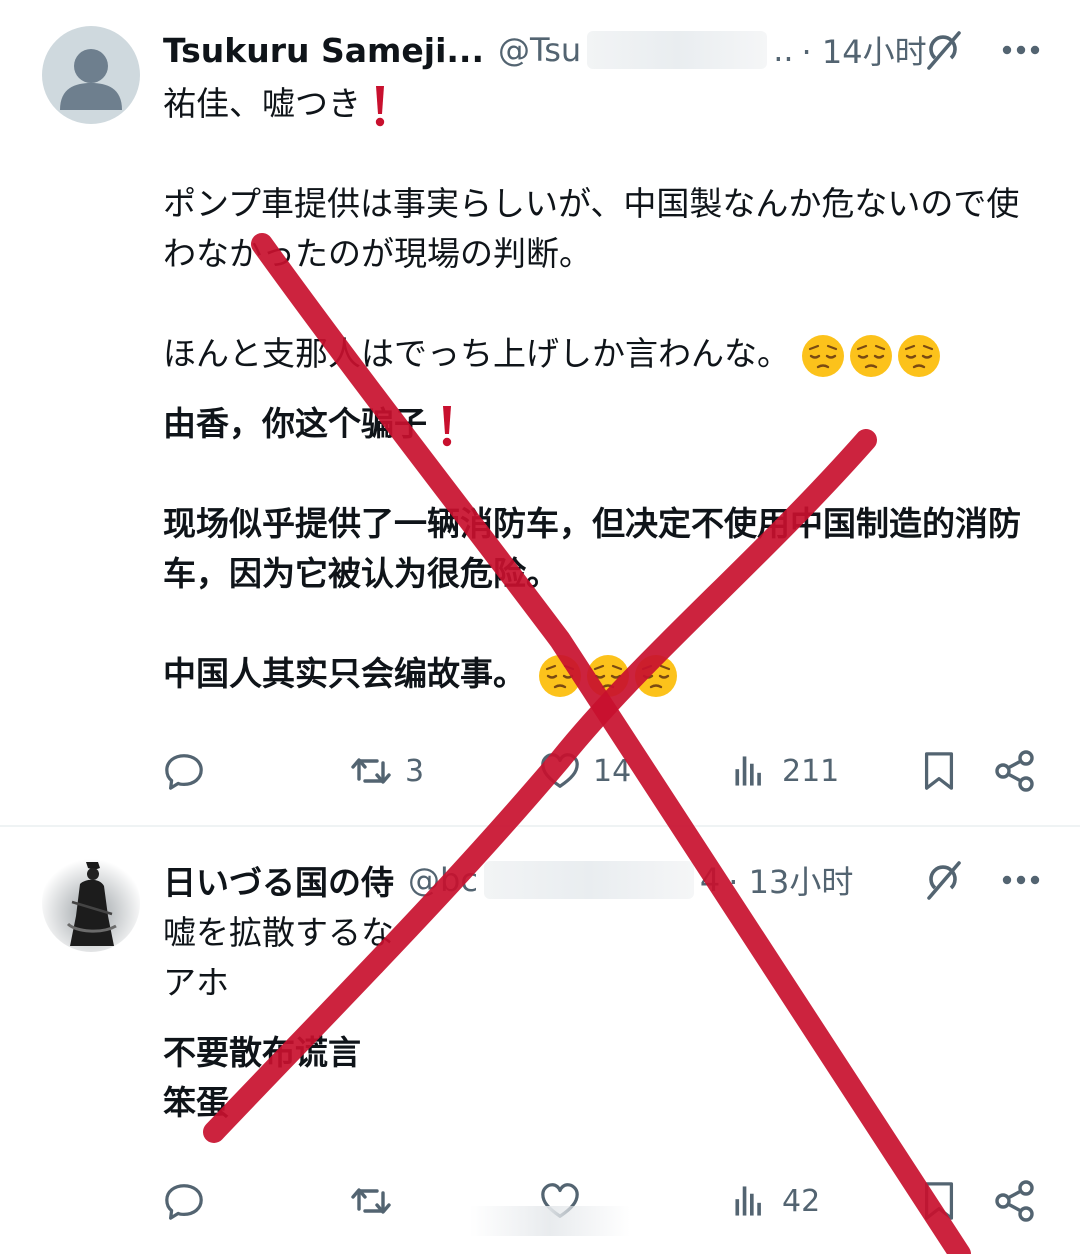  Describe the element at coordinates (278, 932) in the screenshot. I see `original-text-line: 嘘を拡散するな` at that location.